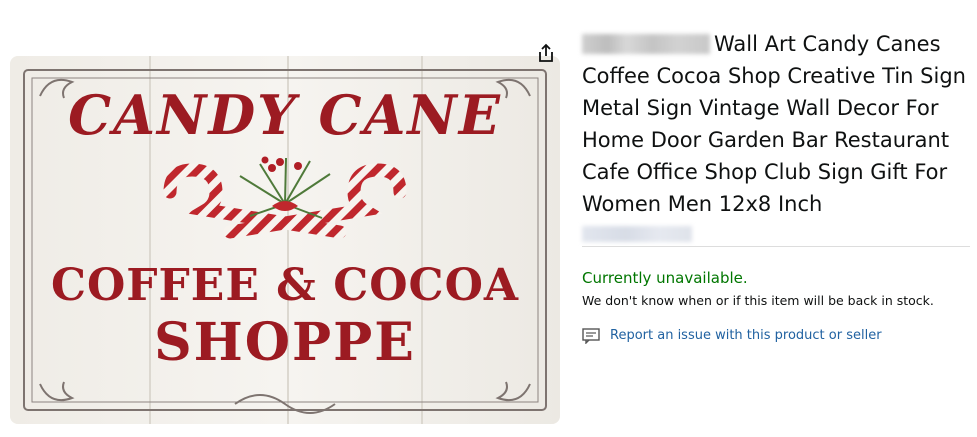 This screenshot has height=437, width=977. Describe the element at coordinates (591, 336) in the screenshot. I see `message-report-icon` at that location.